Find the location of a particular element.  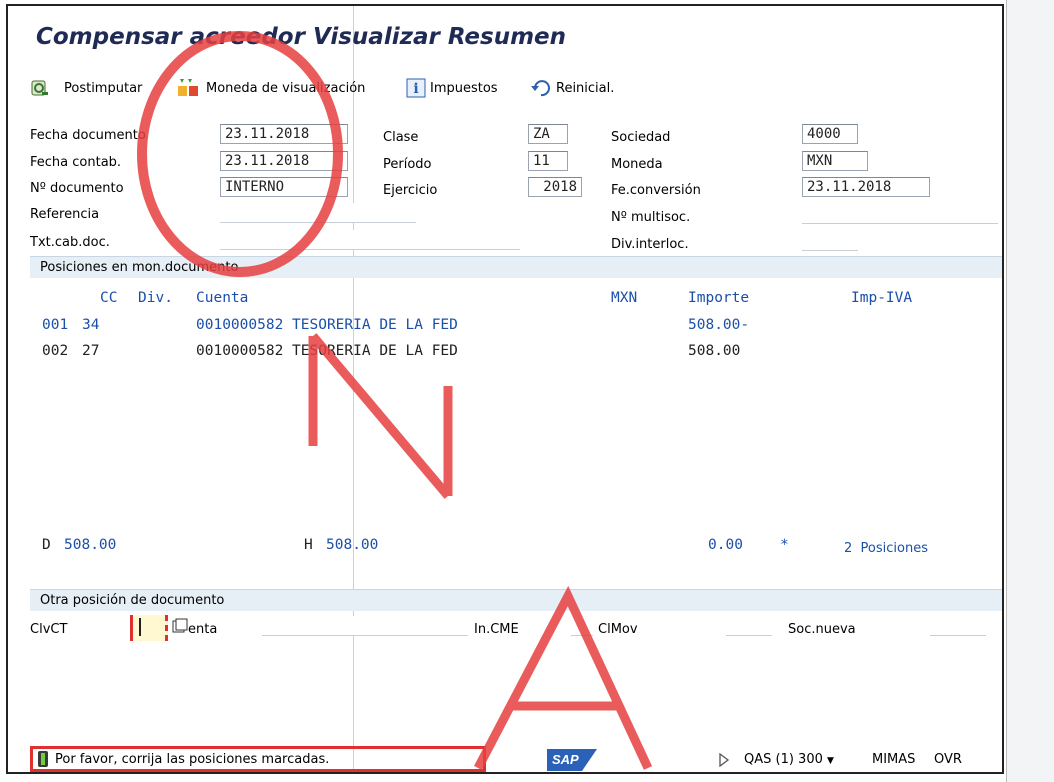

credit-label: H is located at coordinates (308, 545).